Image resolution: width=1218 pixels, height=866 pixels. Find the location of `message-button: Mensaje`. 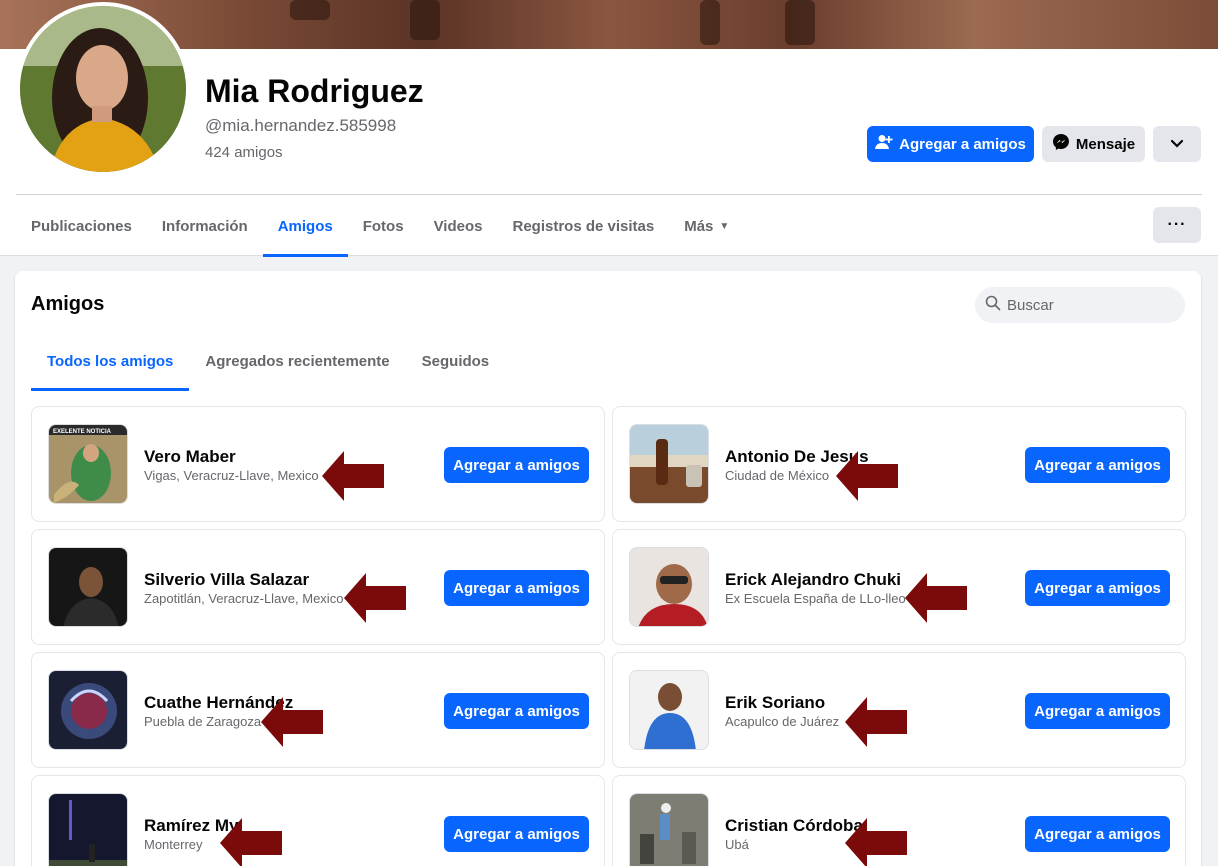

message-button: Mensaje is located at coordinates (1093, 144).